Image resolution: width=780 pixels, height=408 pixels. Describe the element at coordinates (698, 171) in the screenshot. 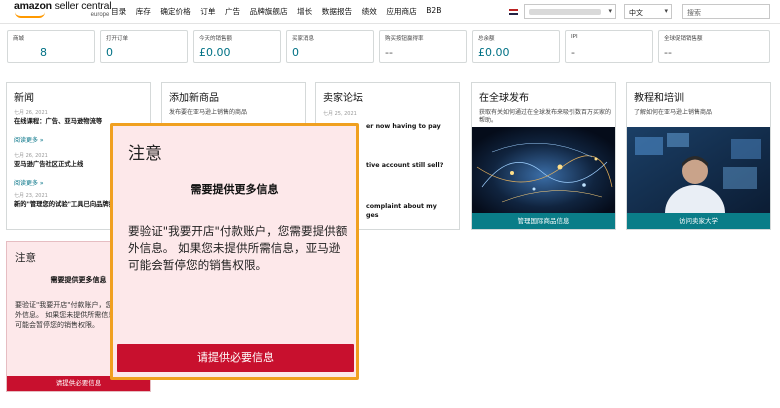

I see `tutorial-person-image` at that location.